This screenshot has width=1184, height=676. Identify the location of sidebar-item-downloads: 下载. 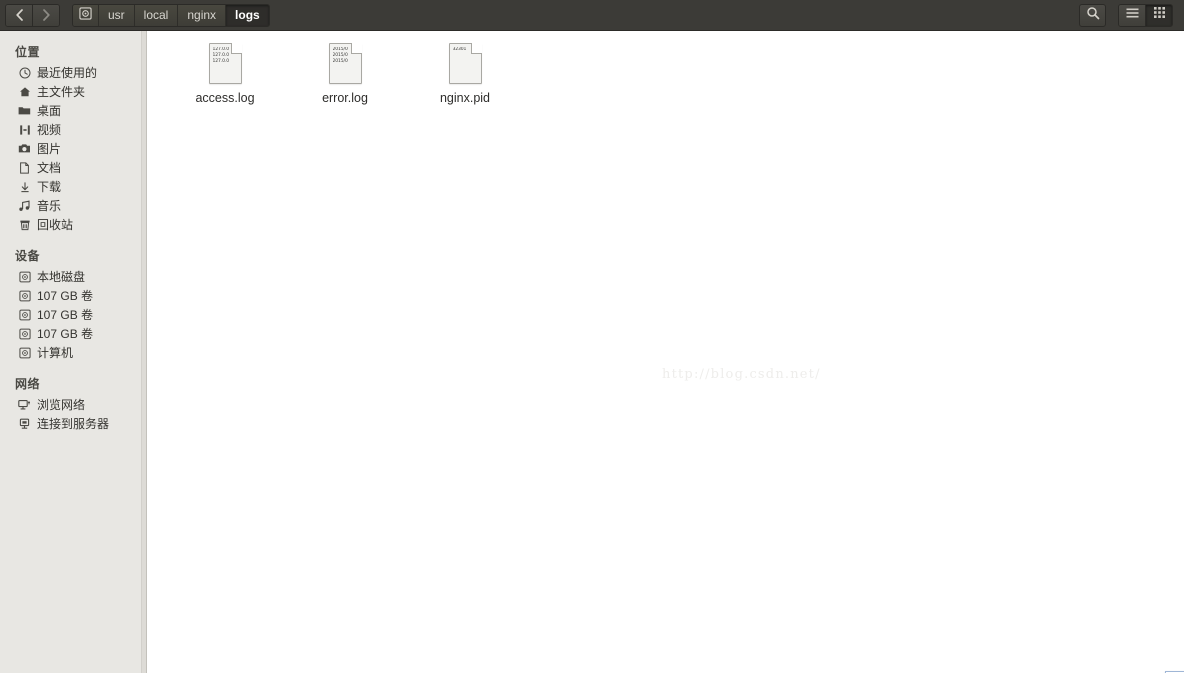
(70, 186).